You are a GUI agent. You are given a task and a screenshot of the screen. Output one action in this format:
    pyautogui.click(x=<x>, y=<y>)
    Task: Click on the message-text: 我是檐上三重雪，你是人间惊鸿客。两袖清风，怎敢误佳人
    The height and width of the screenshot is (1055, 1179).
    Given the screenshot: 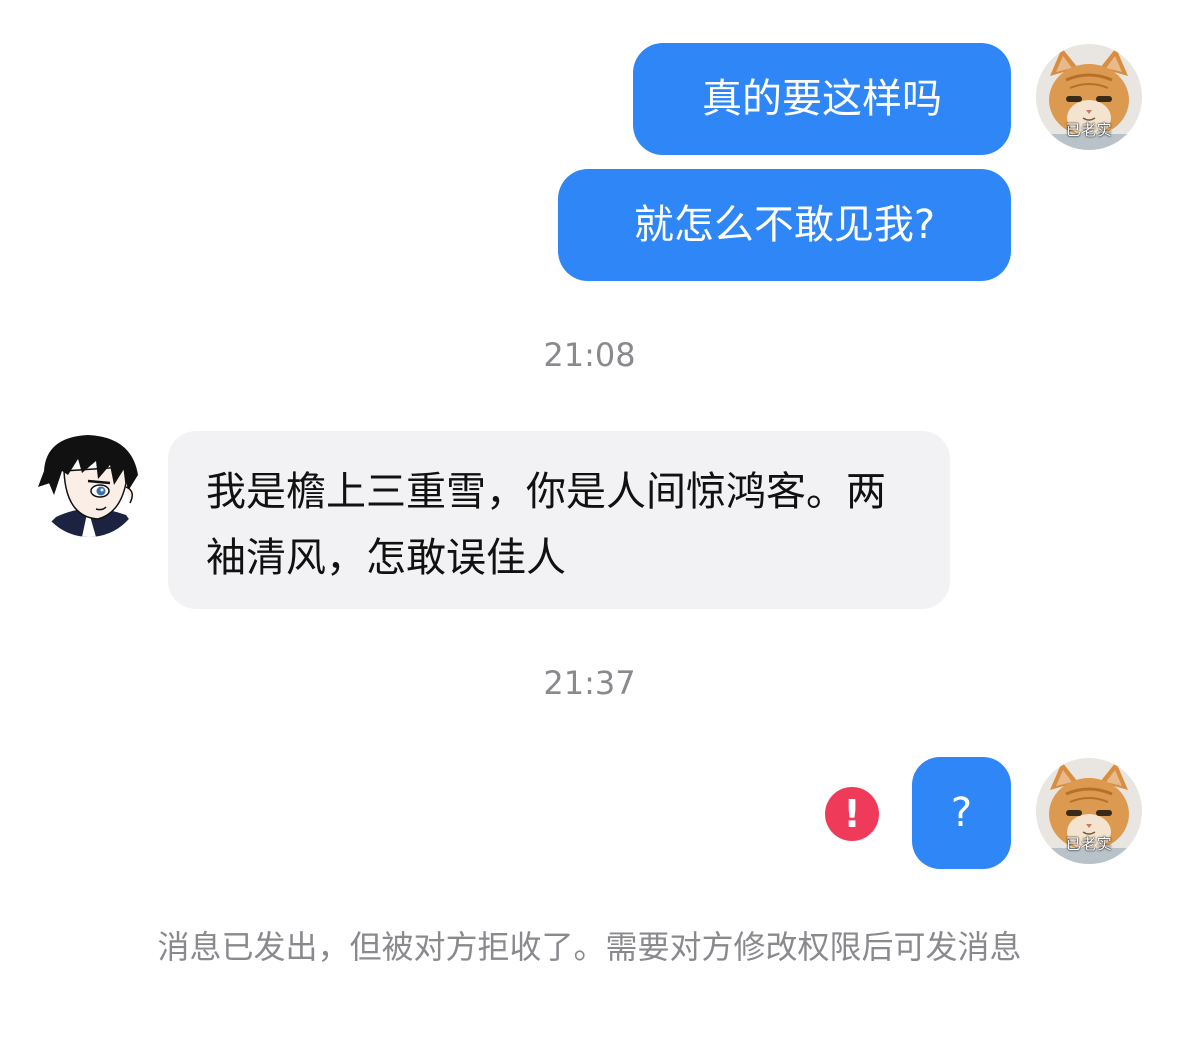 What is the action you would take?
    pyautogui.click(x=546, y=525)
    